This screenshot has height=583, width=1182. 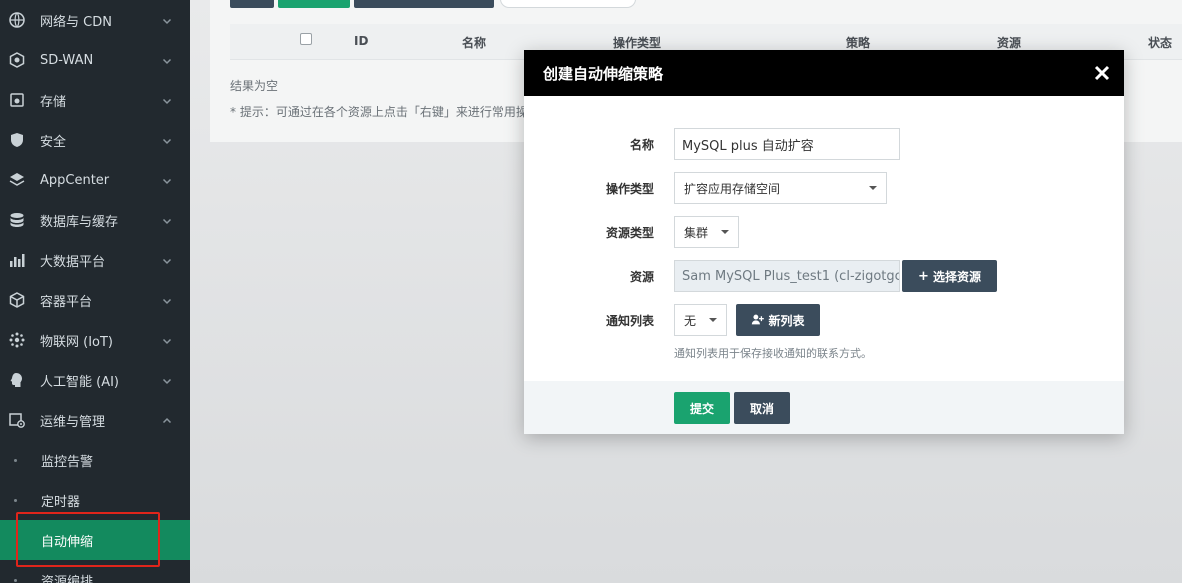 I want to click on sidebar-item-label: AppCenter, so click(x=75, y=180).